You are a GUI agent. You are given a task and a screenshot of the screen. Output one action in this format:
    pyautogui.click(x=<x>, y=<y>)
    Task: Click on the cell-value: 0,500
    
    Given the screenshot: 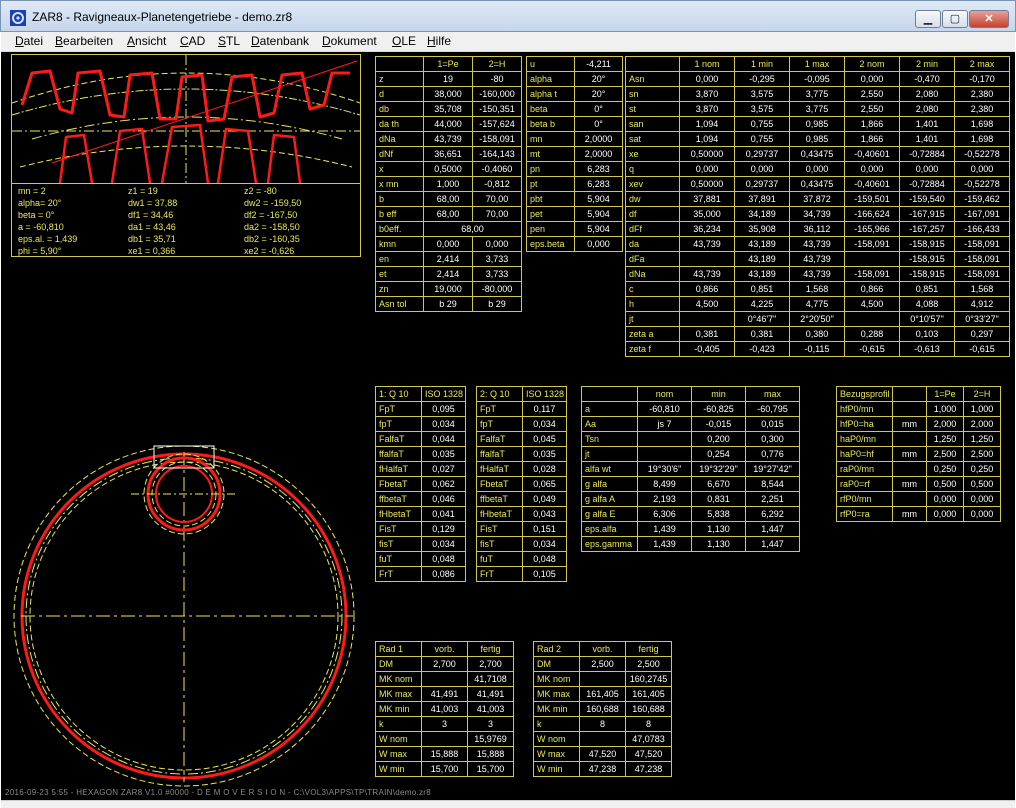 What is the action you would take?
    pyautogui.click(x=945, y=484)
    